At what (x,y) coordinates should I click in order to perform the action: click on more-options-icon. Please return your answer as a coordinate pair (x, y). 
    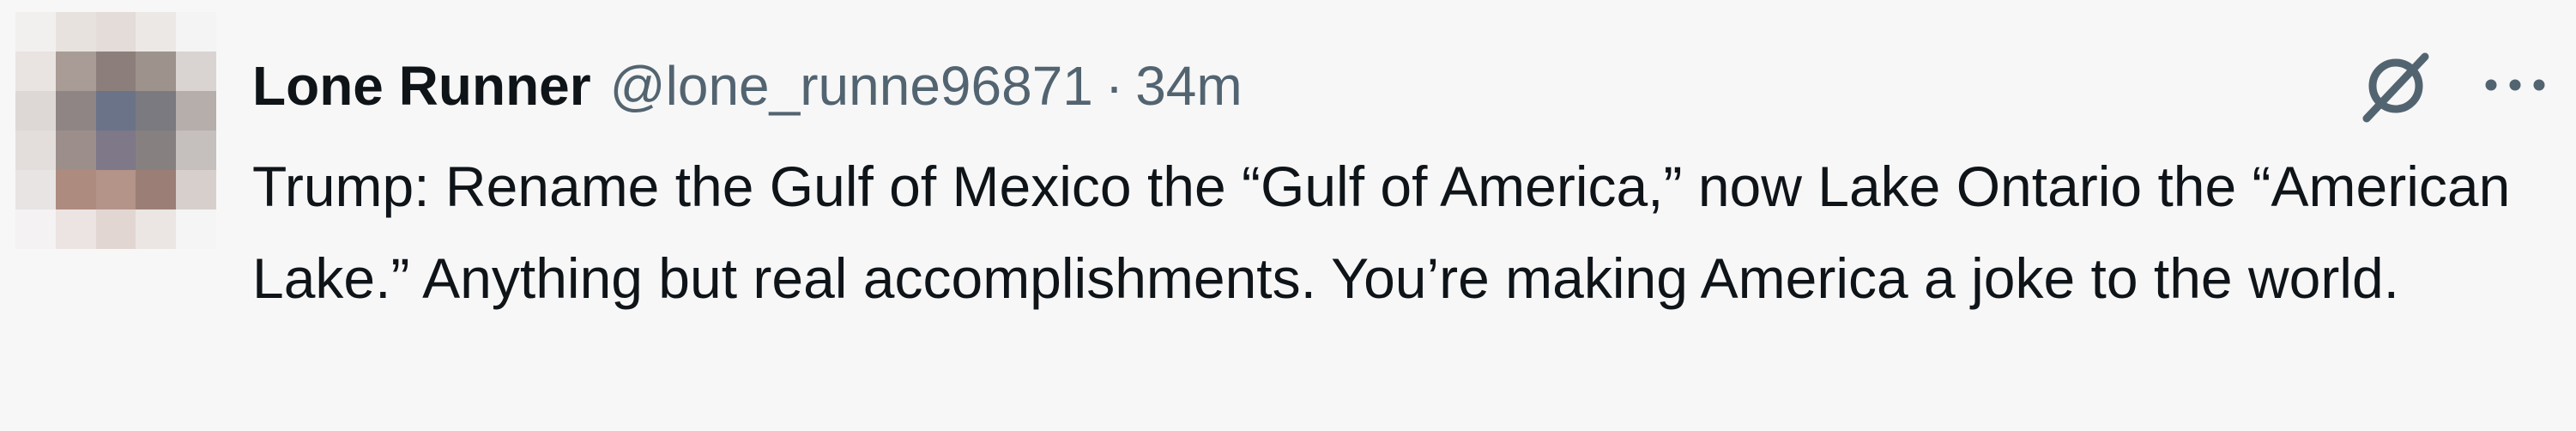
    Looking at the image, I should click on (2515, 85).